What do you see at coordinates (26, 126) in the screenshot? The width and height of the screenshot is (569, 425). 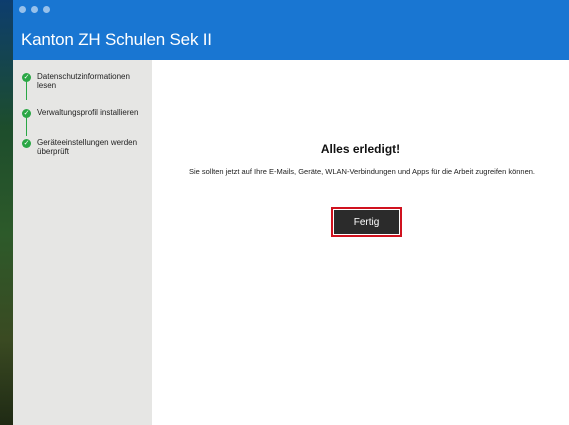 I see `step-connector` at bounding box center [26, 126].